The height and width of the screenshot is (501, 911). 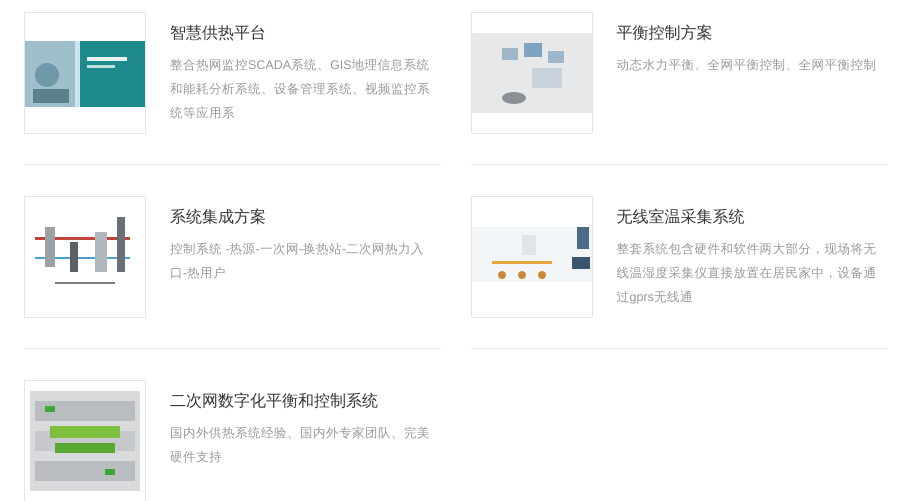 What do you see at coordinates (300, 89) in the screenshot?
I see `product-description: 整合热网监控SCADA系统、GIS地理信息系统和能耗分析系统、设备管理系统、视频监控系统等应用系` at bounding box center [300, 89].